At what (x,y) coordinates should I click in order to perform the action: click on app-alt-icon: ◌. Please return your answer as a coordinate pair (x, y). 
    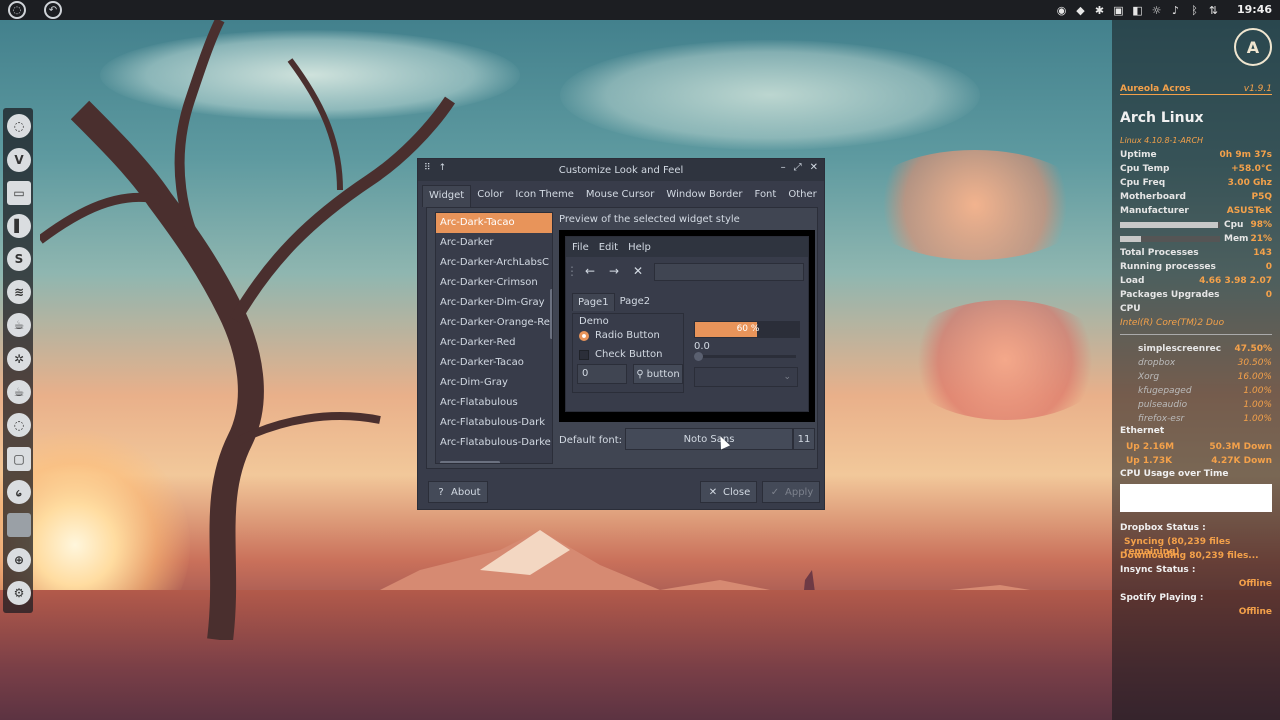
    Looking at the image, I should click on (19, 425).